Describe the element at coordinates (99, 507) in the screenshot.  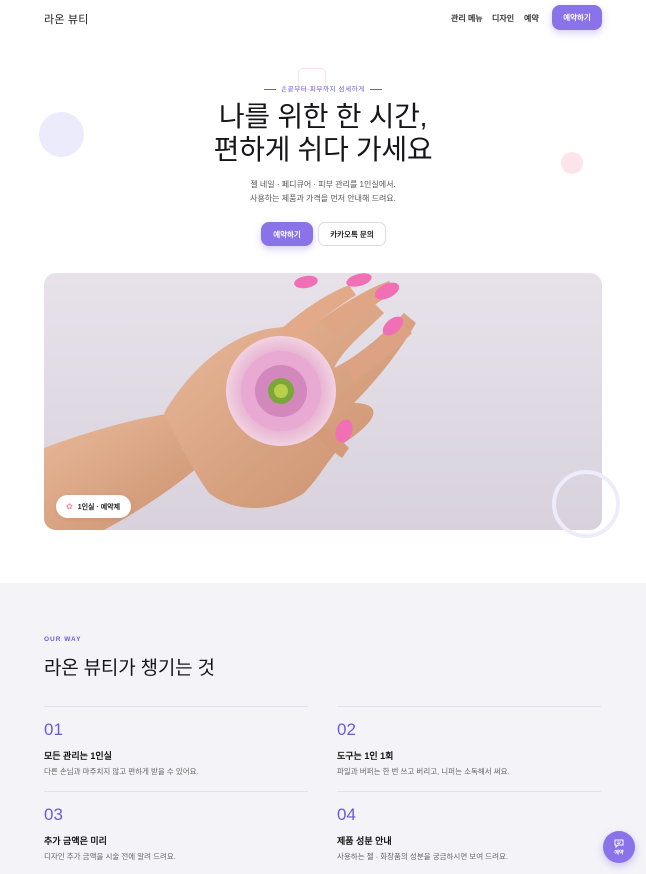
I see `room-badge-label: 1인실 · 예약제` at that location.